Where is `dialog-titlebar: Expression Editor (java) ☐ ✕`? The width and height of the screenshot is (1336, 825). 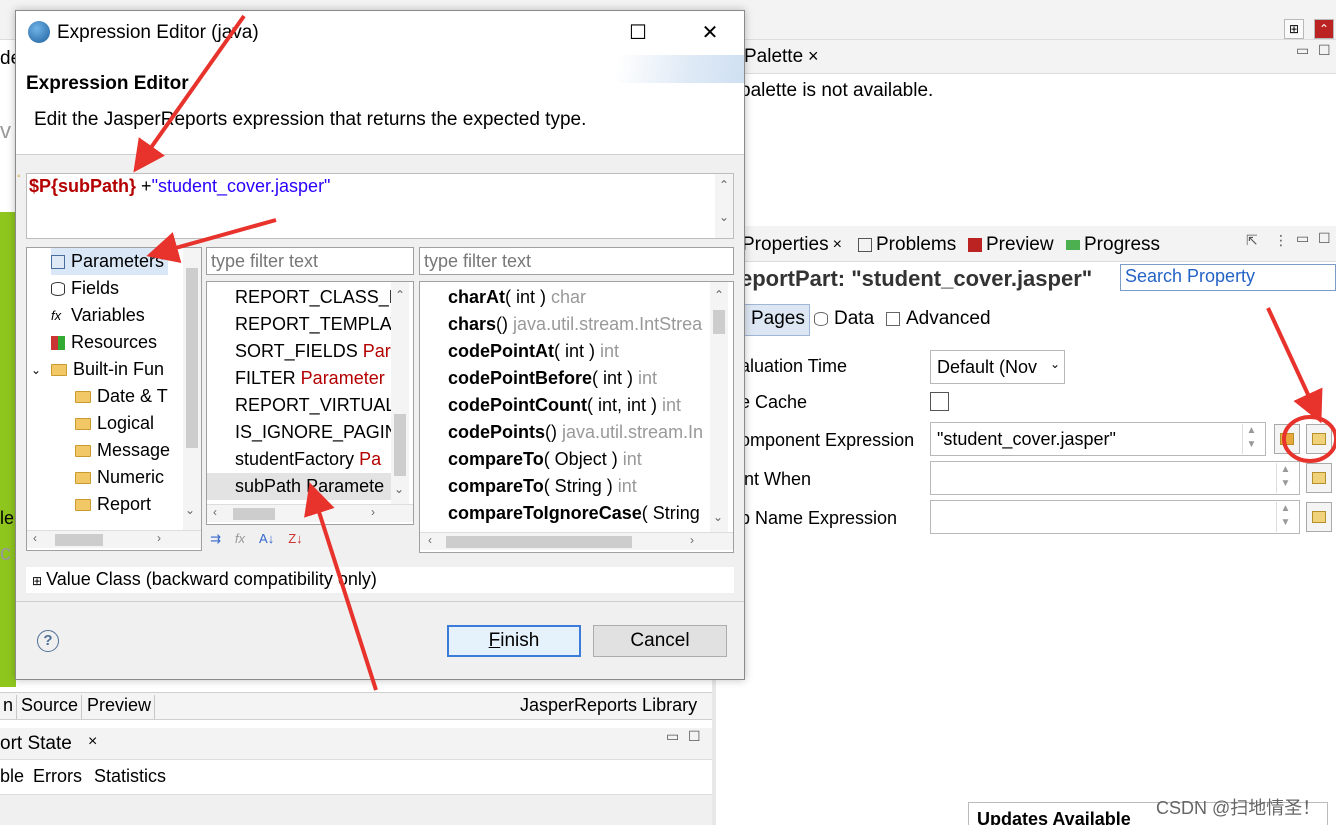 dialog-titlebar: Expression Editor (java) ☐ ✕ is located at coordinates (380, 33).